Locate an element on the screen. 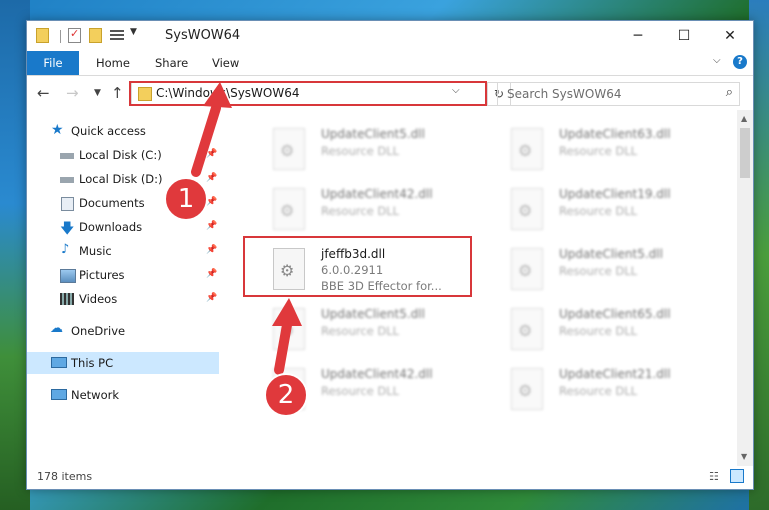  scroll-up-icon: ▲ is located at coordinates (744, 118).